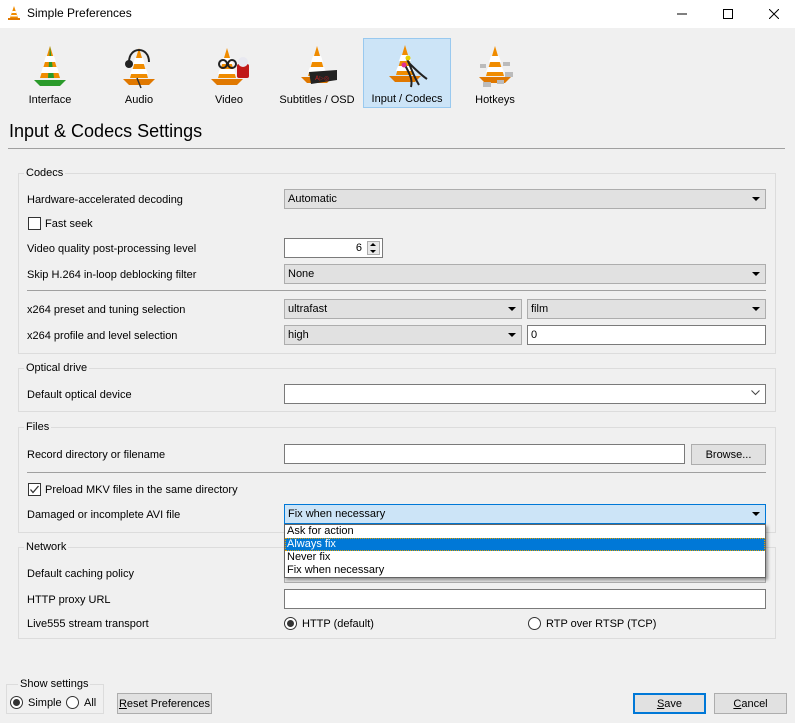 The image size is (795, 723). Describe the element at coordinates (106, 310) in the screenshot. I see `x264-preset-label: x264 preset and tuning selection` at that location.